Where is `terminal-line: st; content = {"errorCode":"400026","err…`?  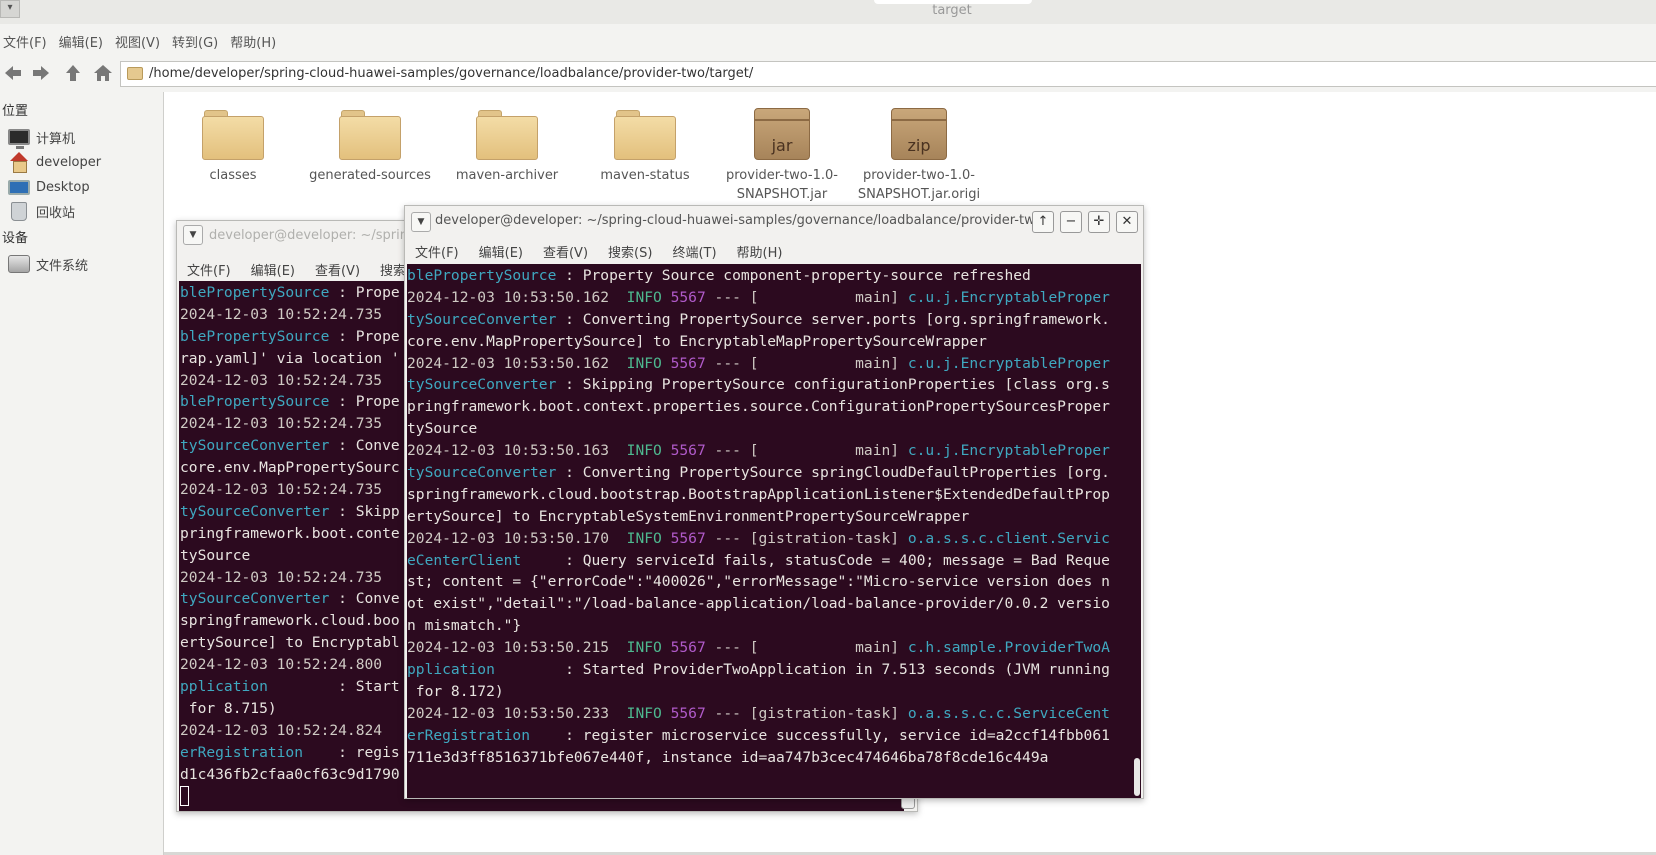 terminal-line: st; content = {"errorCode":"400026","err… is located at coordinates (770, 582).